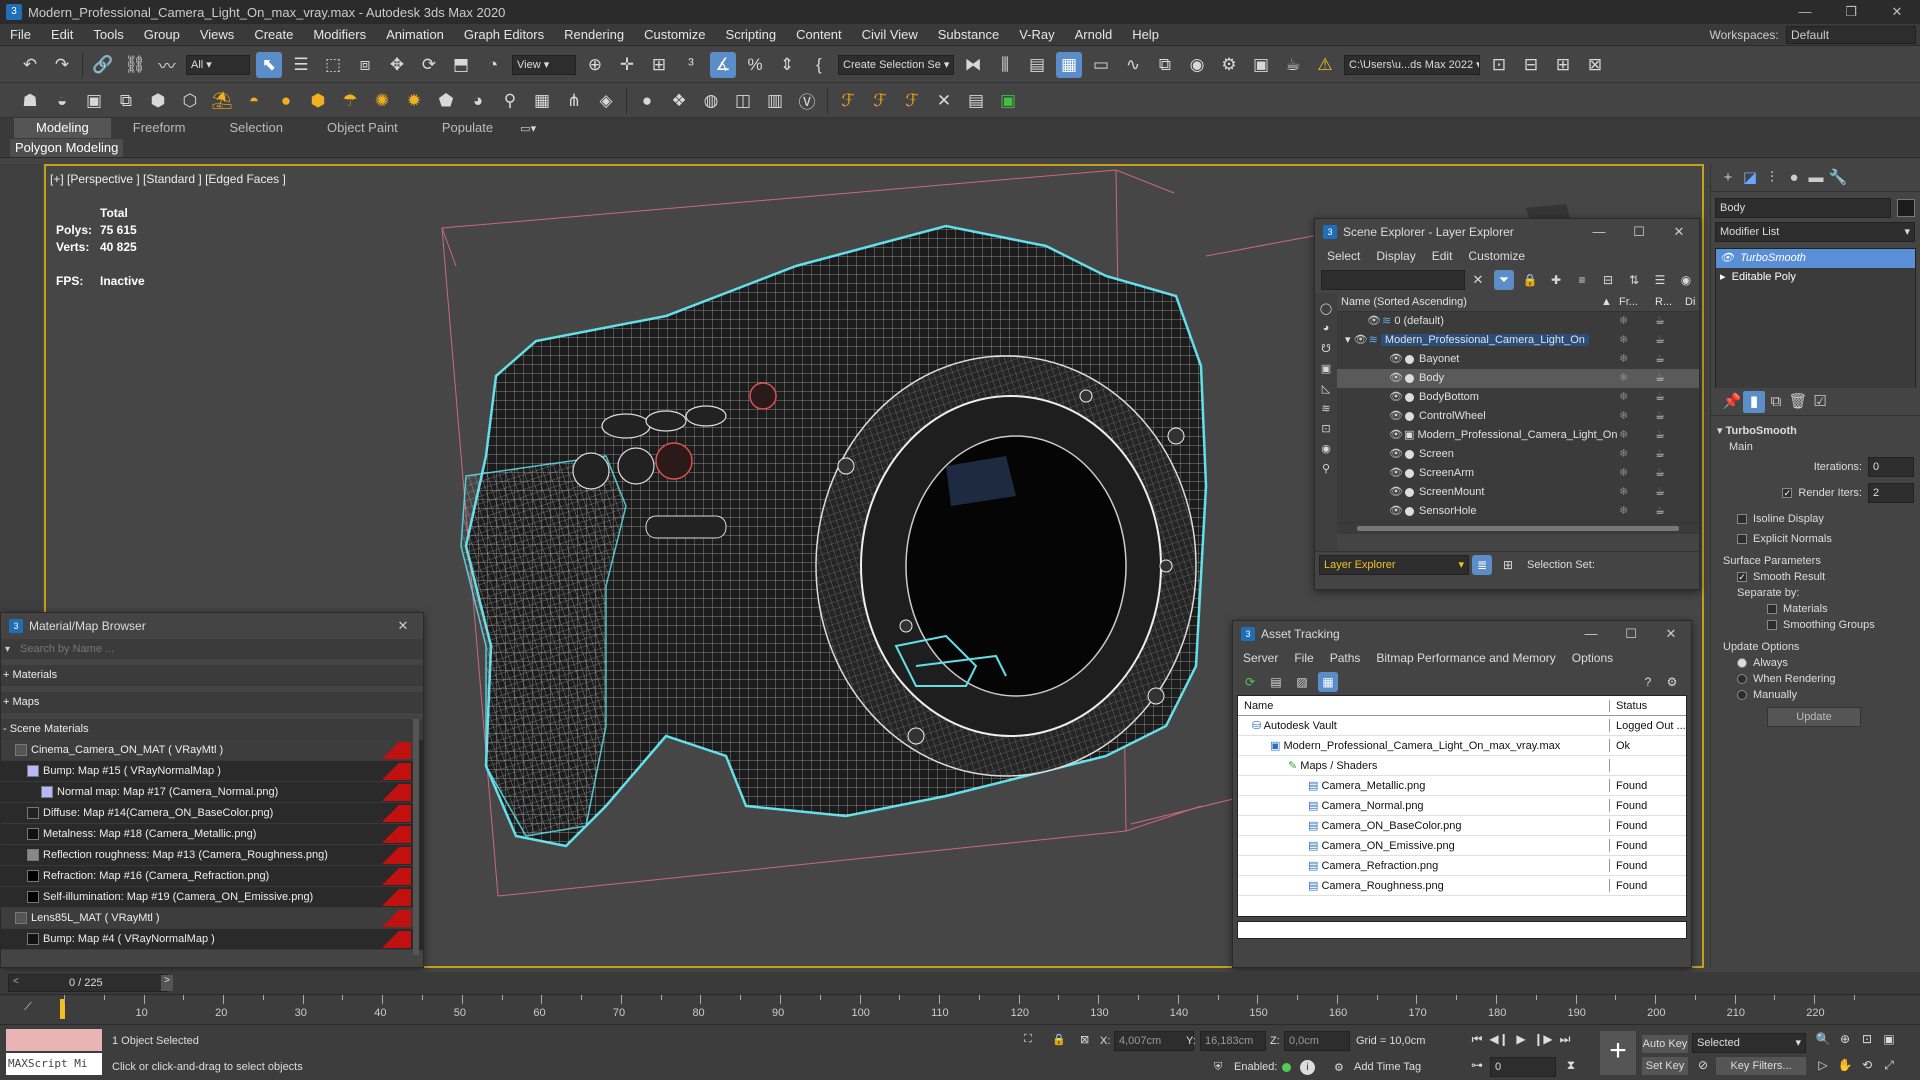 The image size is (1920, 1080). Describe the element at coordinates (880, 101) in the screenshot. I see `fp-2-icon: ℱ` at that location.